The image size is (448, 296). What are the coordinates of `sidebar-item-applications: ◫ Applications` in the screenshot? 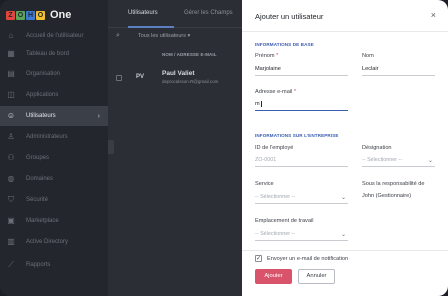 It's located at (54, 95).